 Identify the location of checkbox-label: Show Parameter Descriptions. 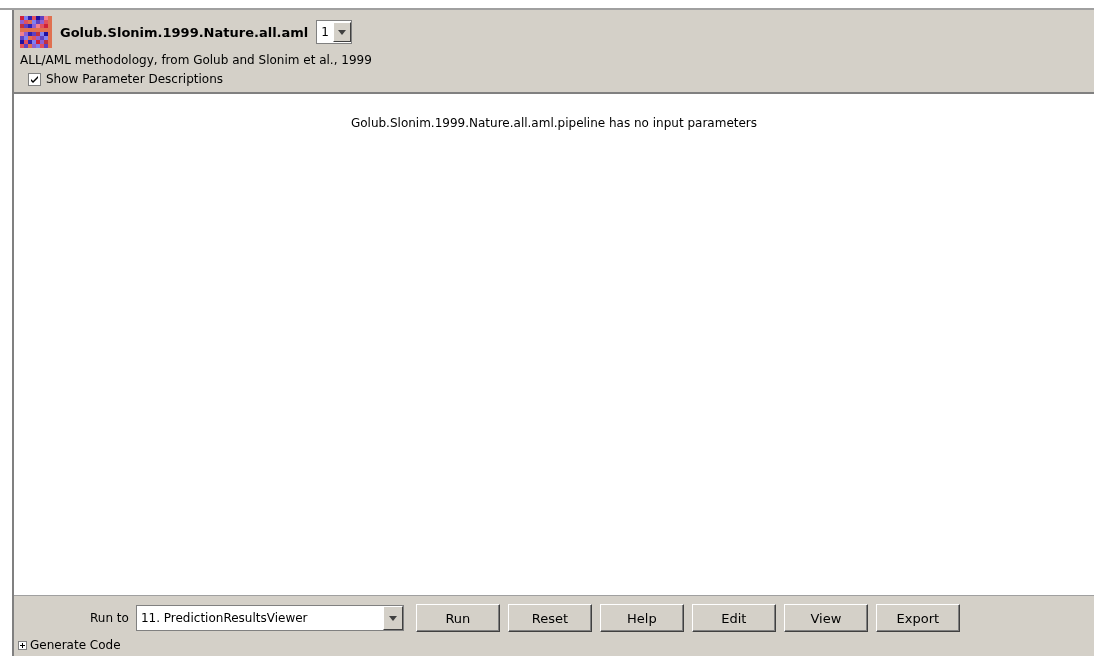
(135, 79).